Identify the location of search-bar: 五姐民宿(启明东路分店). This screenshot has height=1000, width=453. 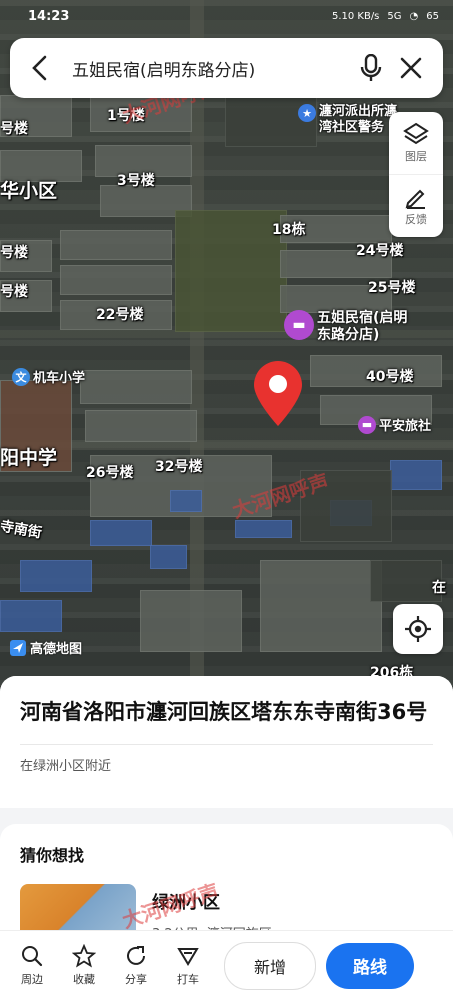
(226, 68).